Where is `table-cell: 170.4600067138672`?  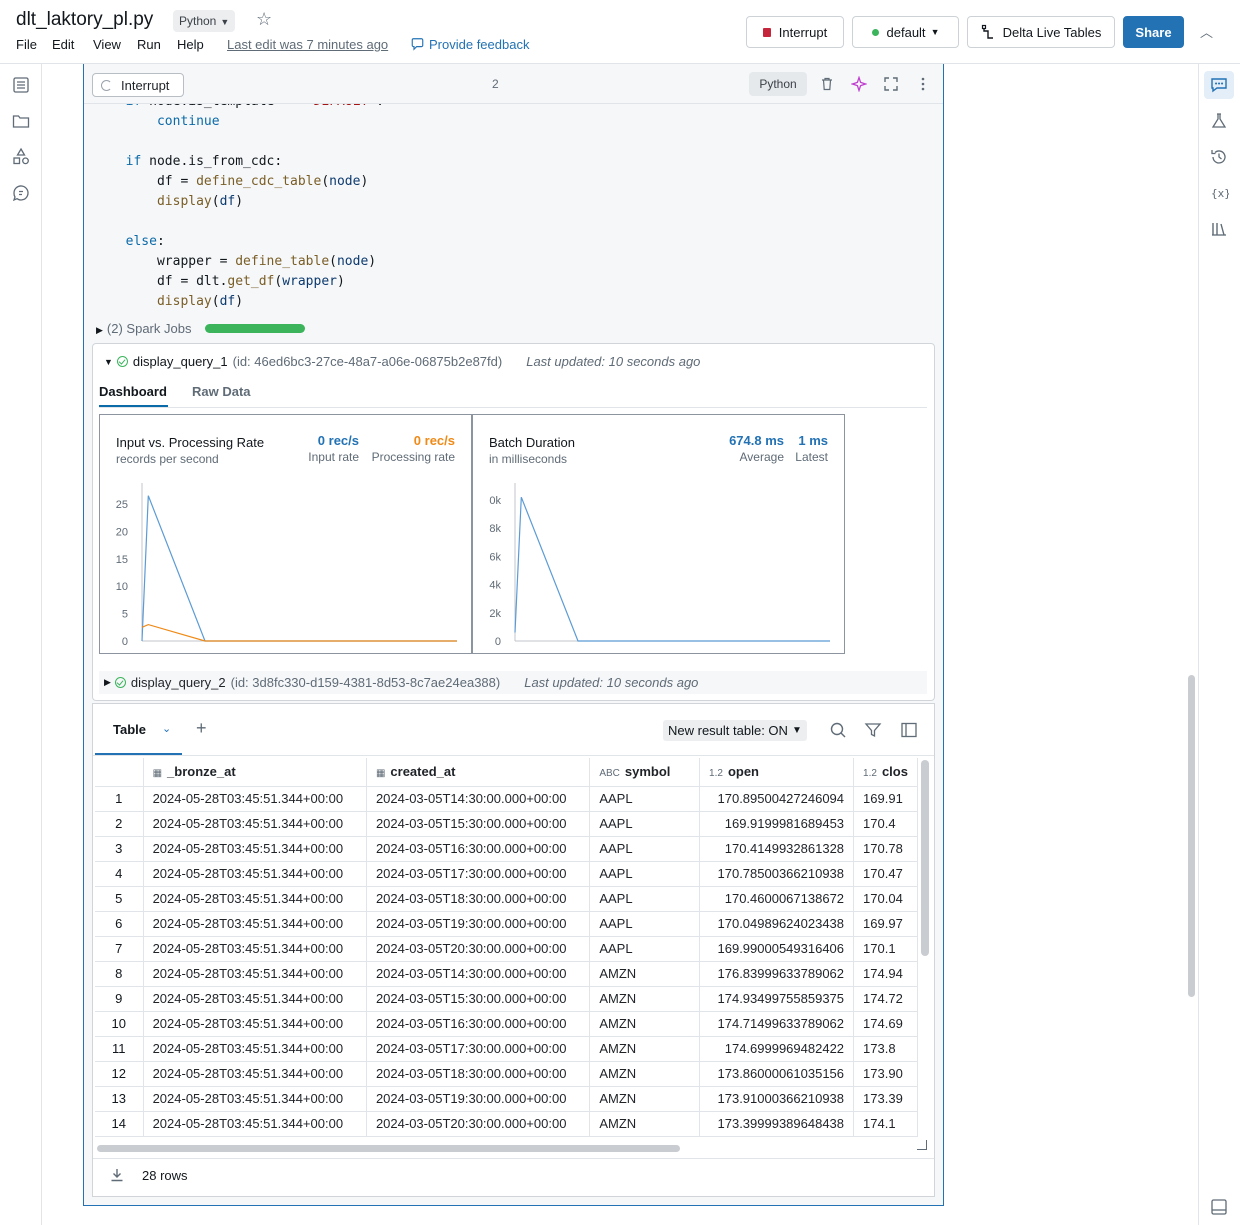 table-cell: 170.4600067138672 is located at coordinates (777, 899).